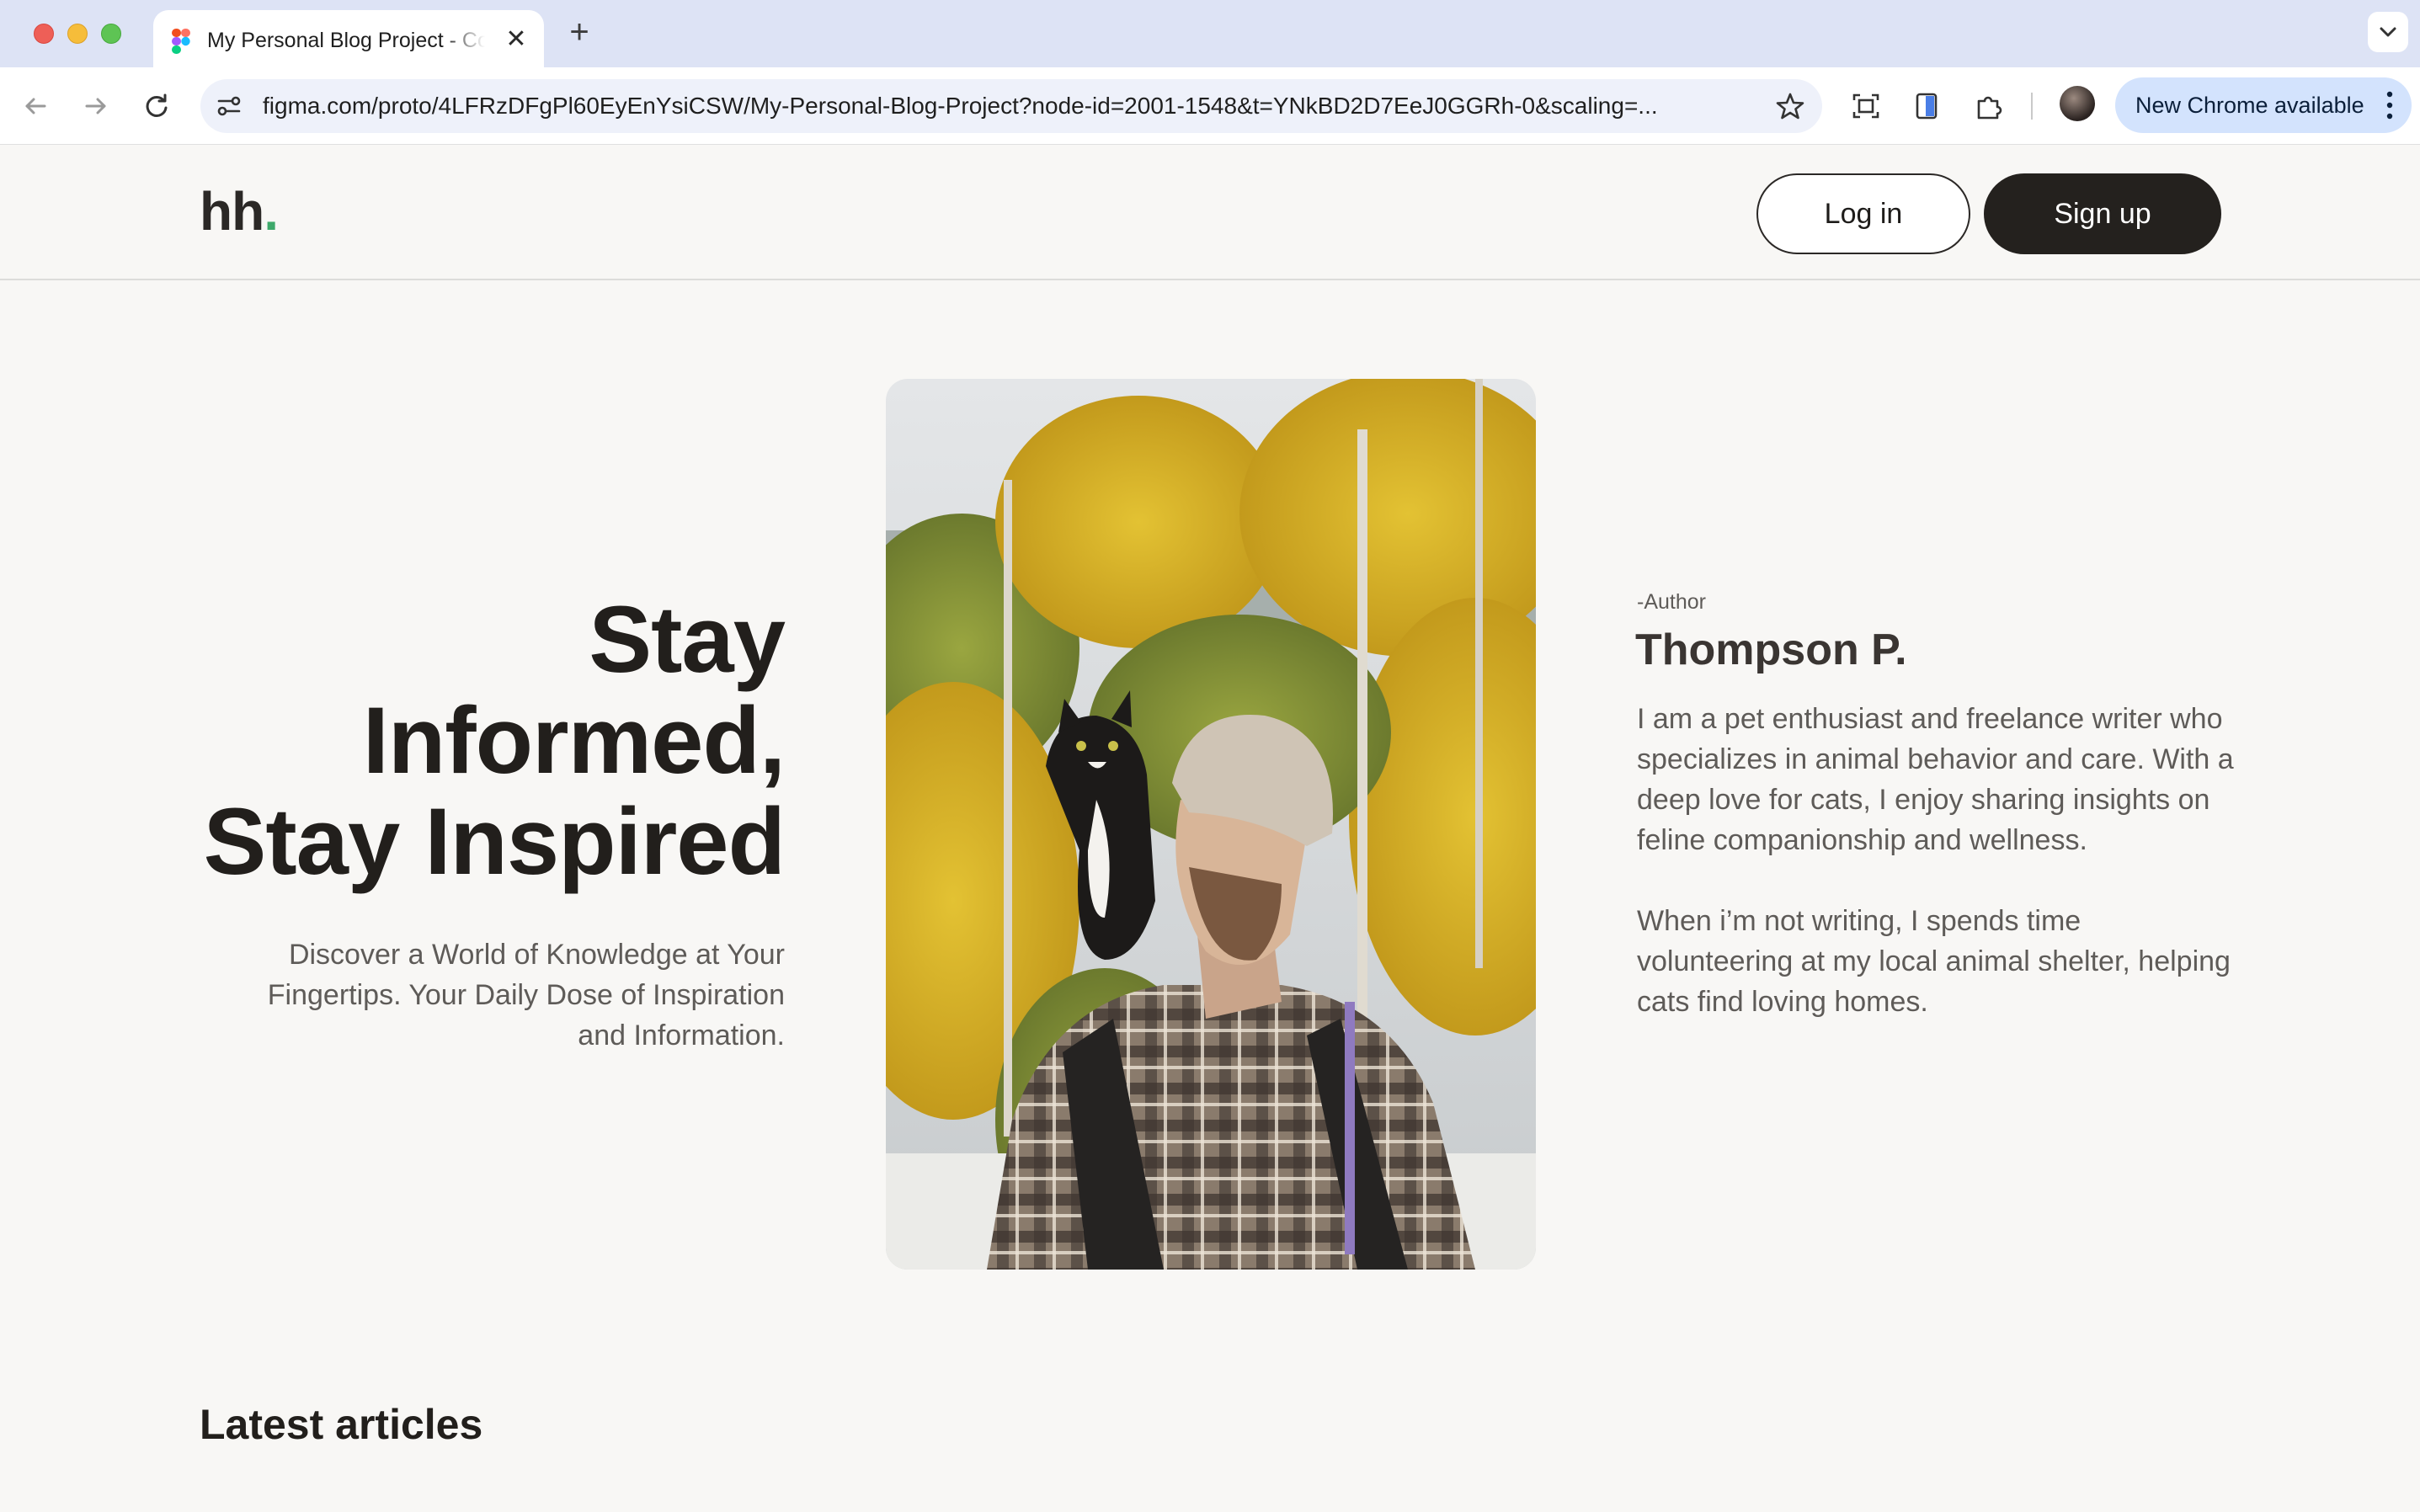  Describe the element at coordinates (495, 842) in the screenshot. I see `hero-title-line: Stay Inspired` at that location.